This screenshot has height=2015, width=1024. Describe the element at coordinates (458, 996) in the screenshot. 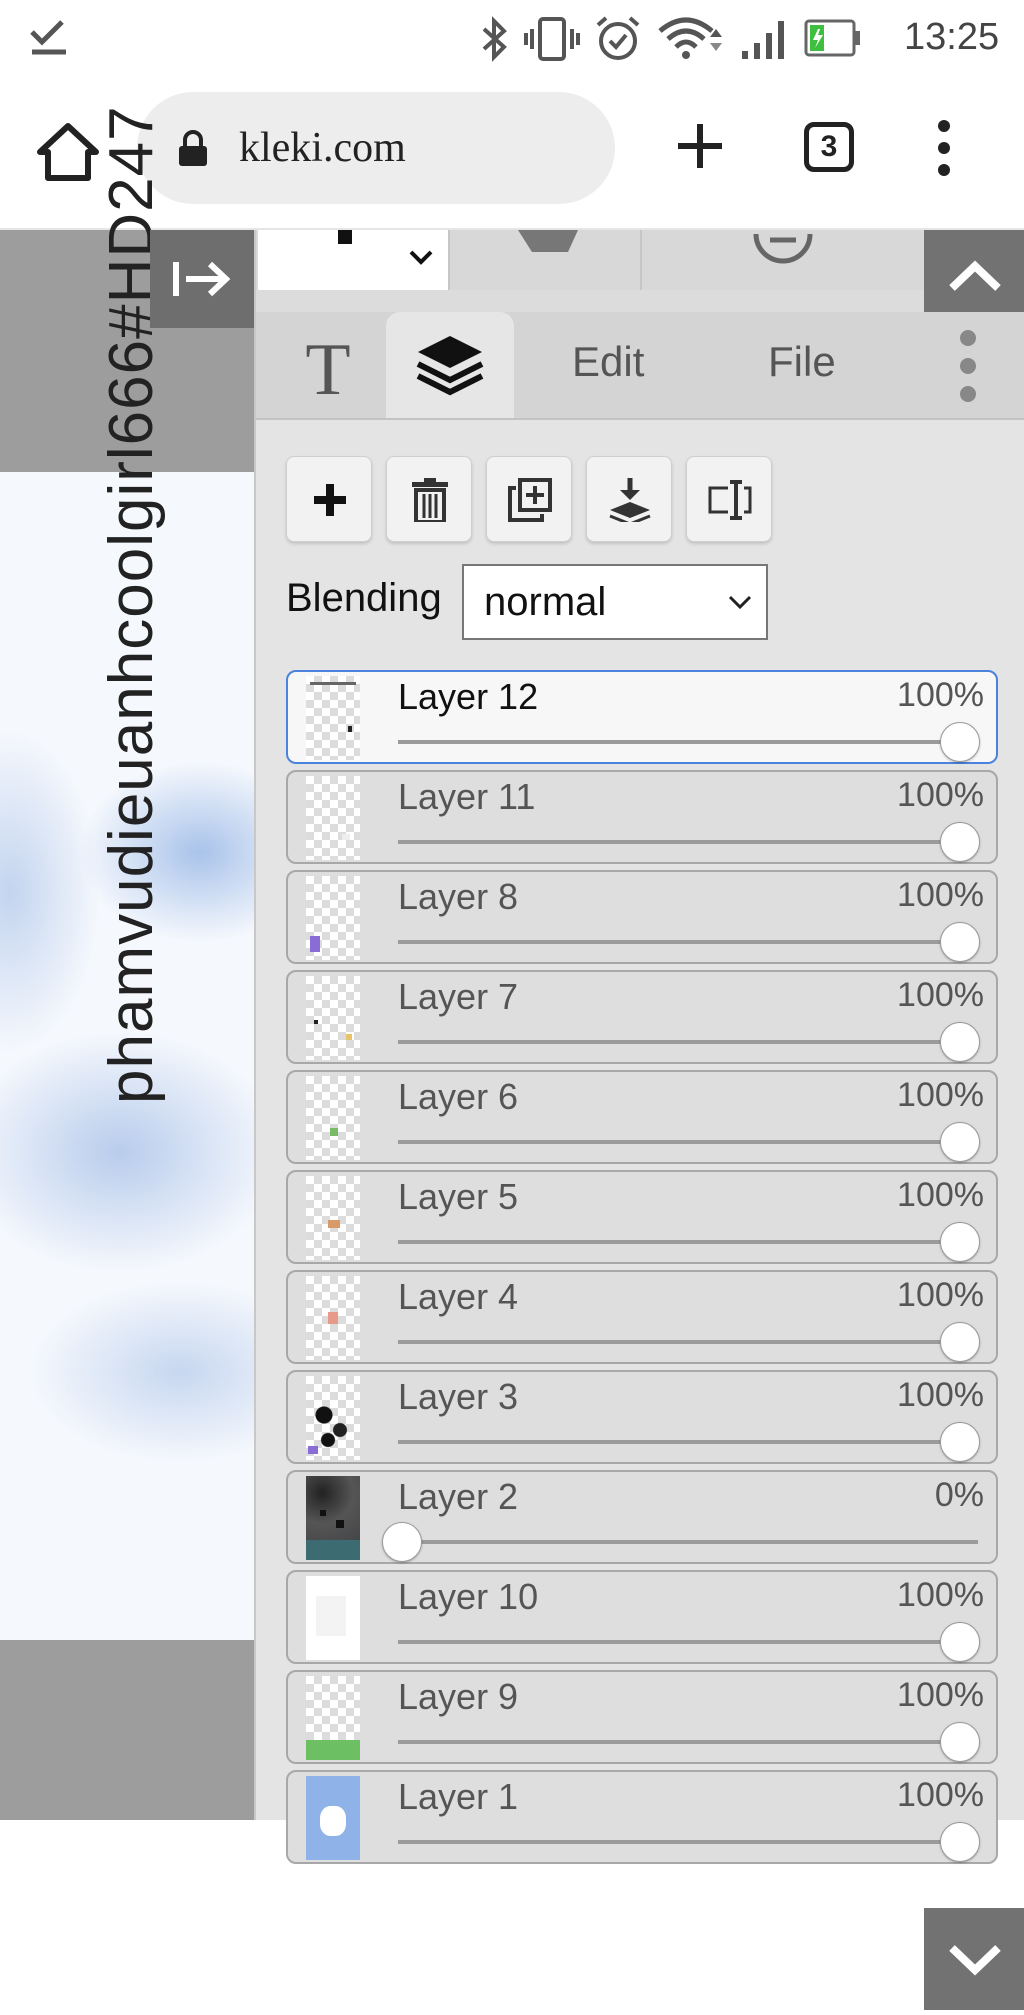

I see `layer-name: Layer 7` at that location.